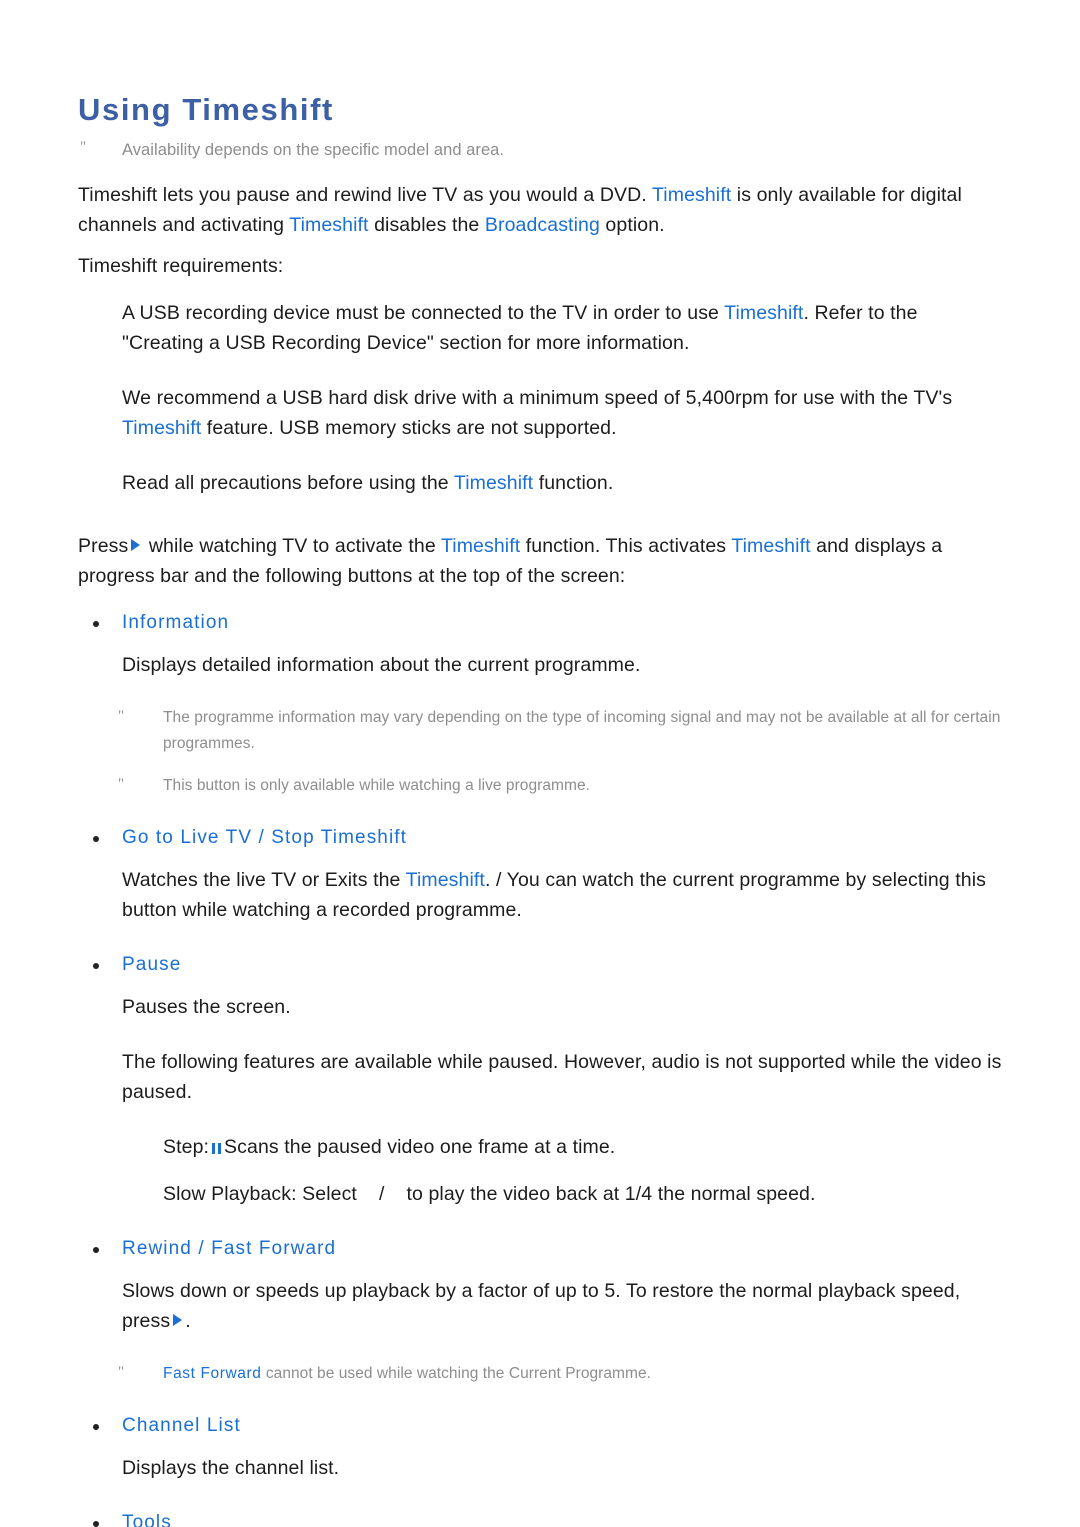 Image resolution: width=1080 pixels, height=1527 pixels. Describe the element at coordinates (540, 1517) in the screenshot. I see `section-heading-tools: Tools` at that location.